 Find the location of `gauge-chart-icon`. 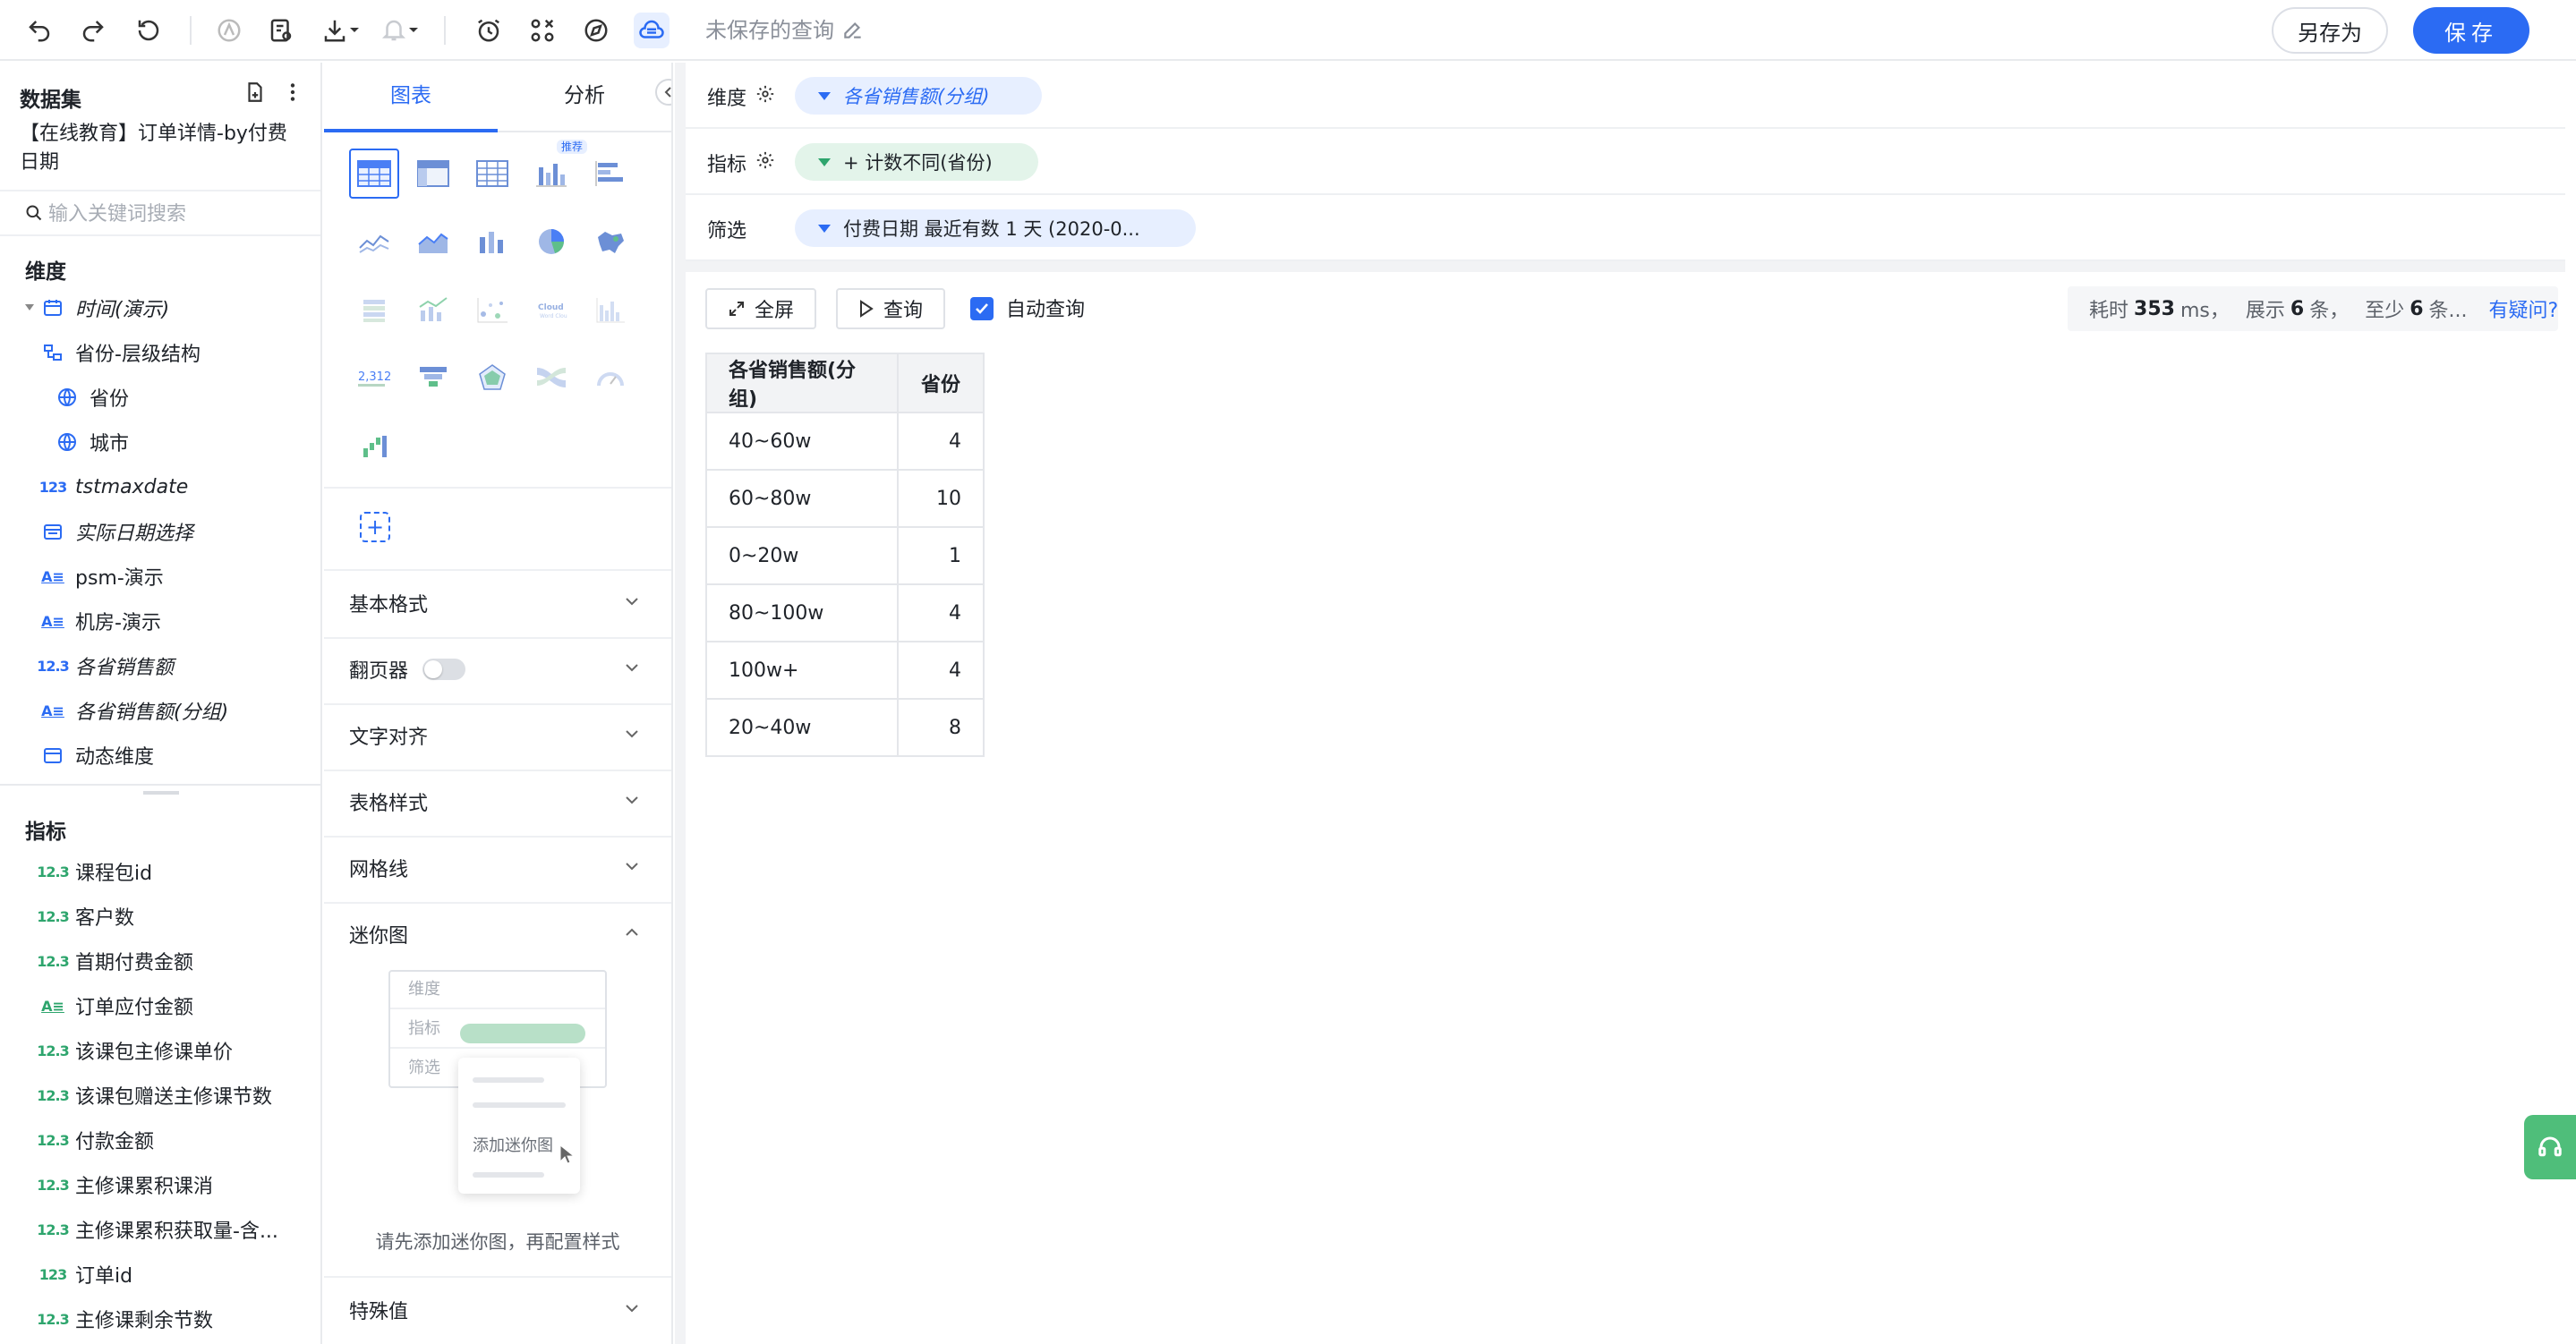

gauge-chart-icon is located at coordinates (610, 378).